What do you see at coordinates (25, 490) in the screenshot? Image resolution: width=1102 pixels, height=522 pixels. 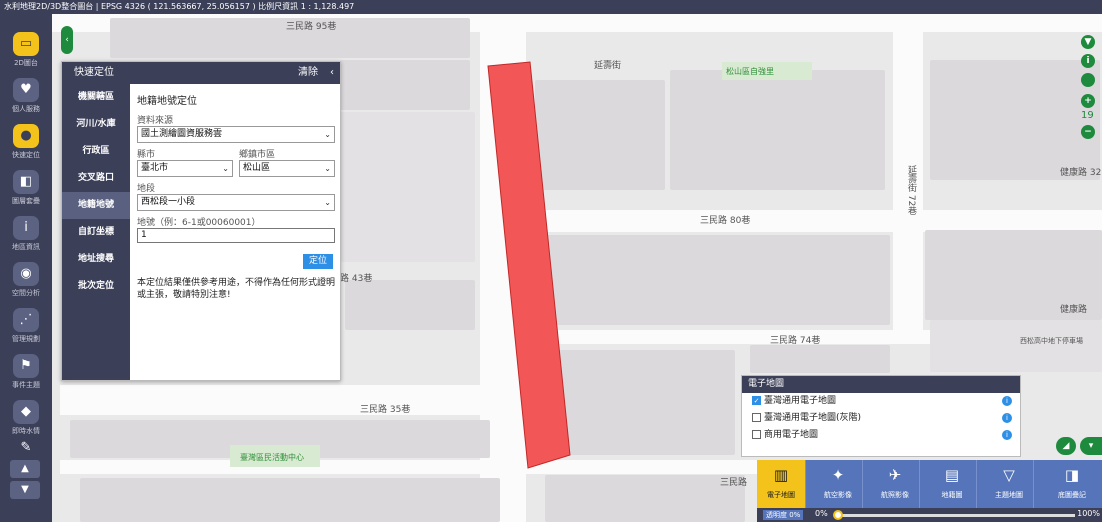 I see `scroll-down-button: ▼` at bounding box center [25, 490].